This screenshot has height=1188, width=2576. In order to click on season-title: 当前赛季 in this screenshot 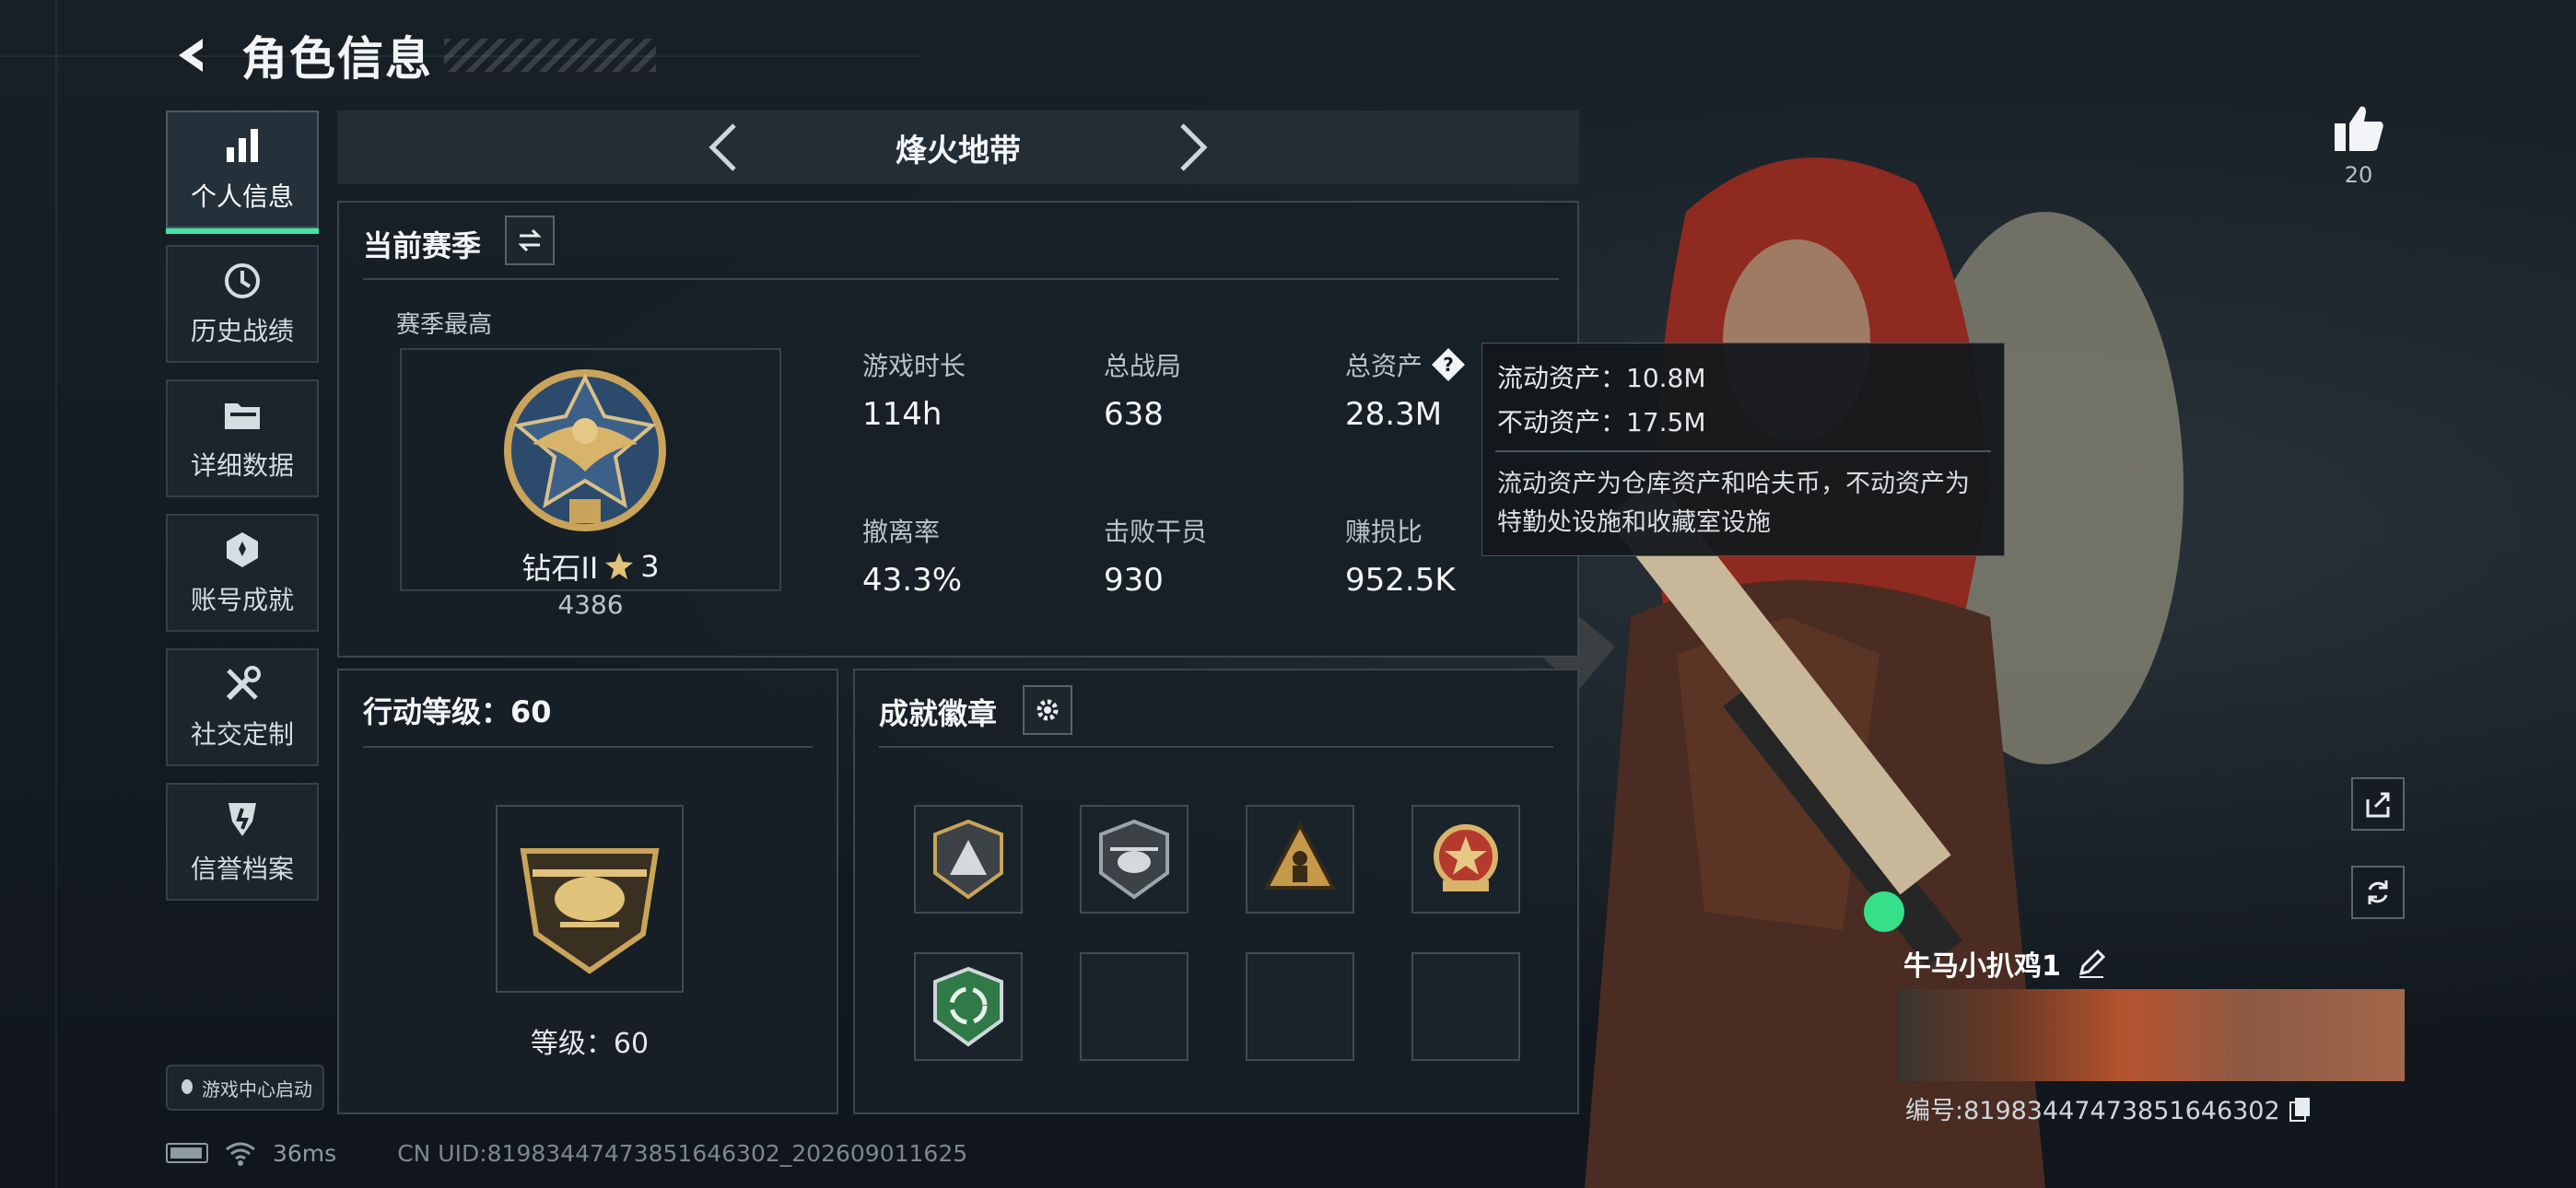, I will do `click(422, 246)`.